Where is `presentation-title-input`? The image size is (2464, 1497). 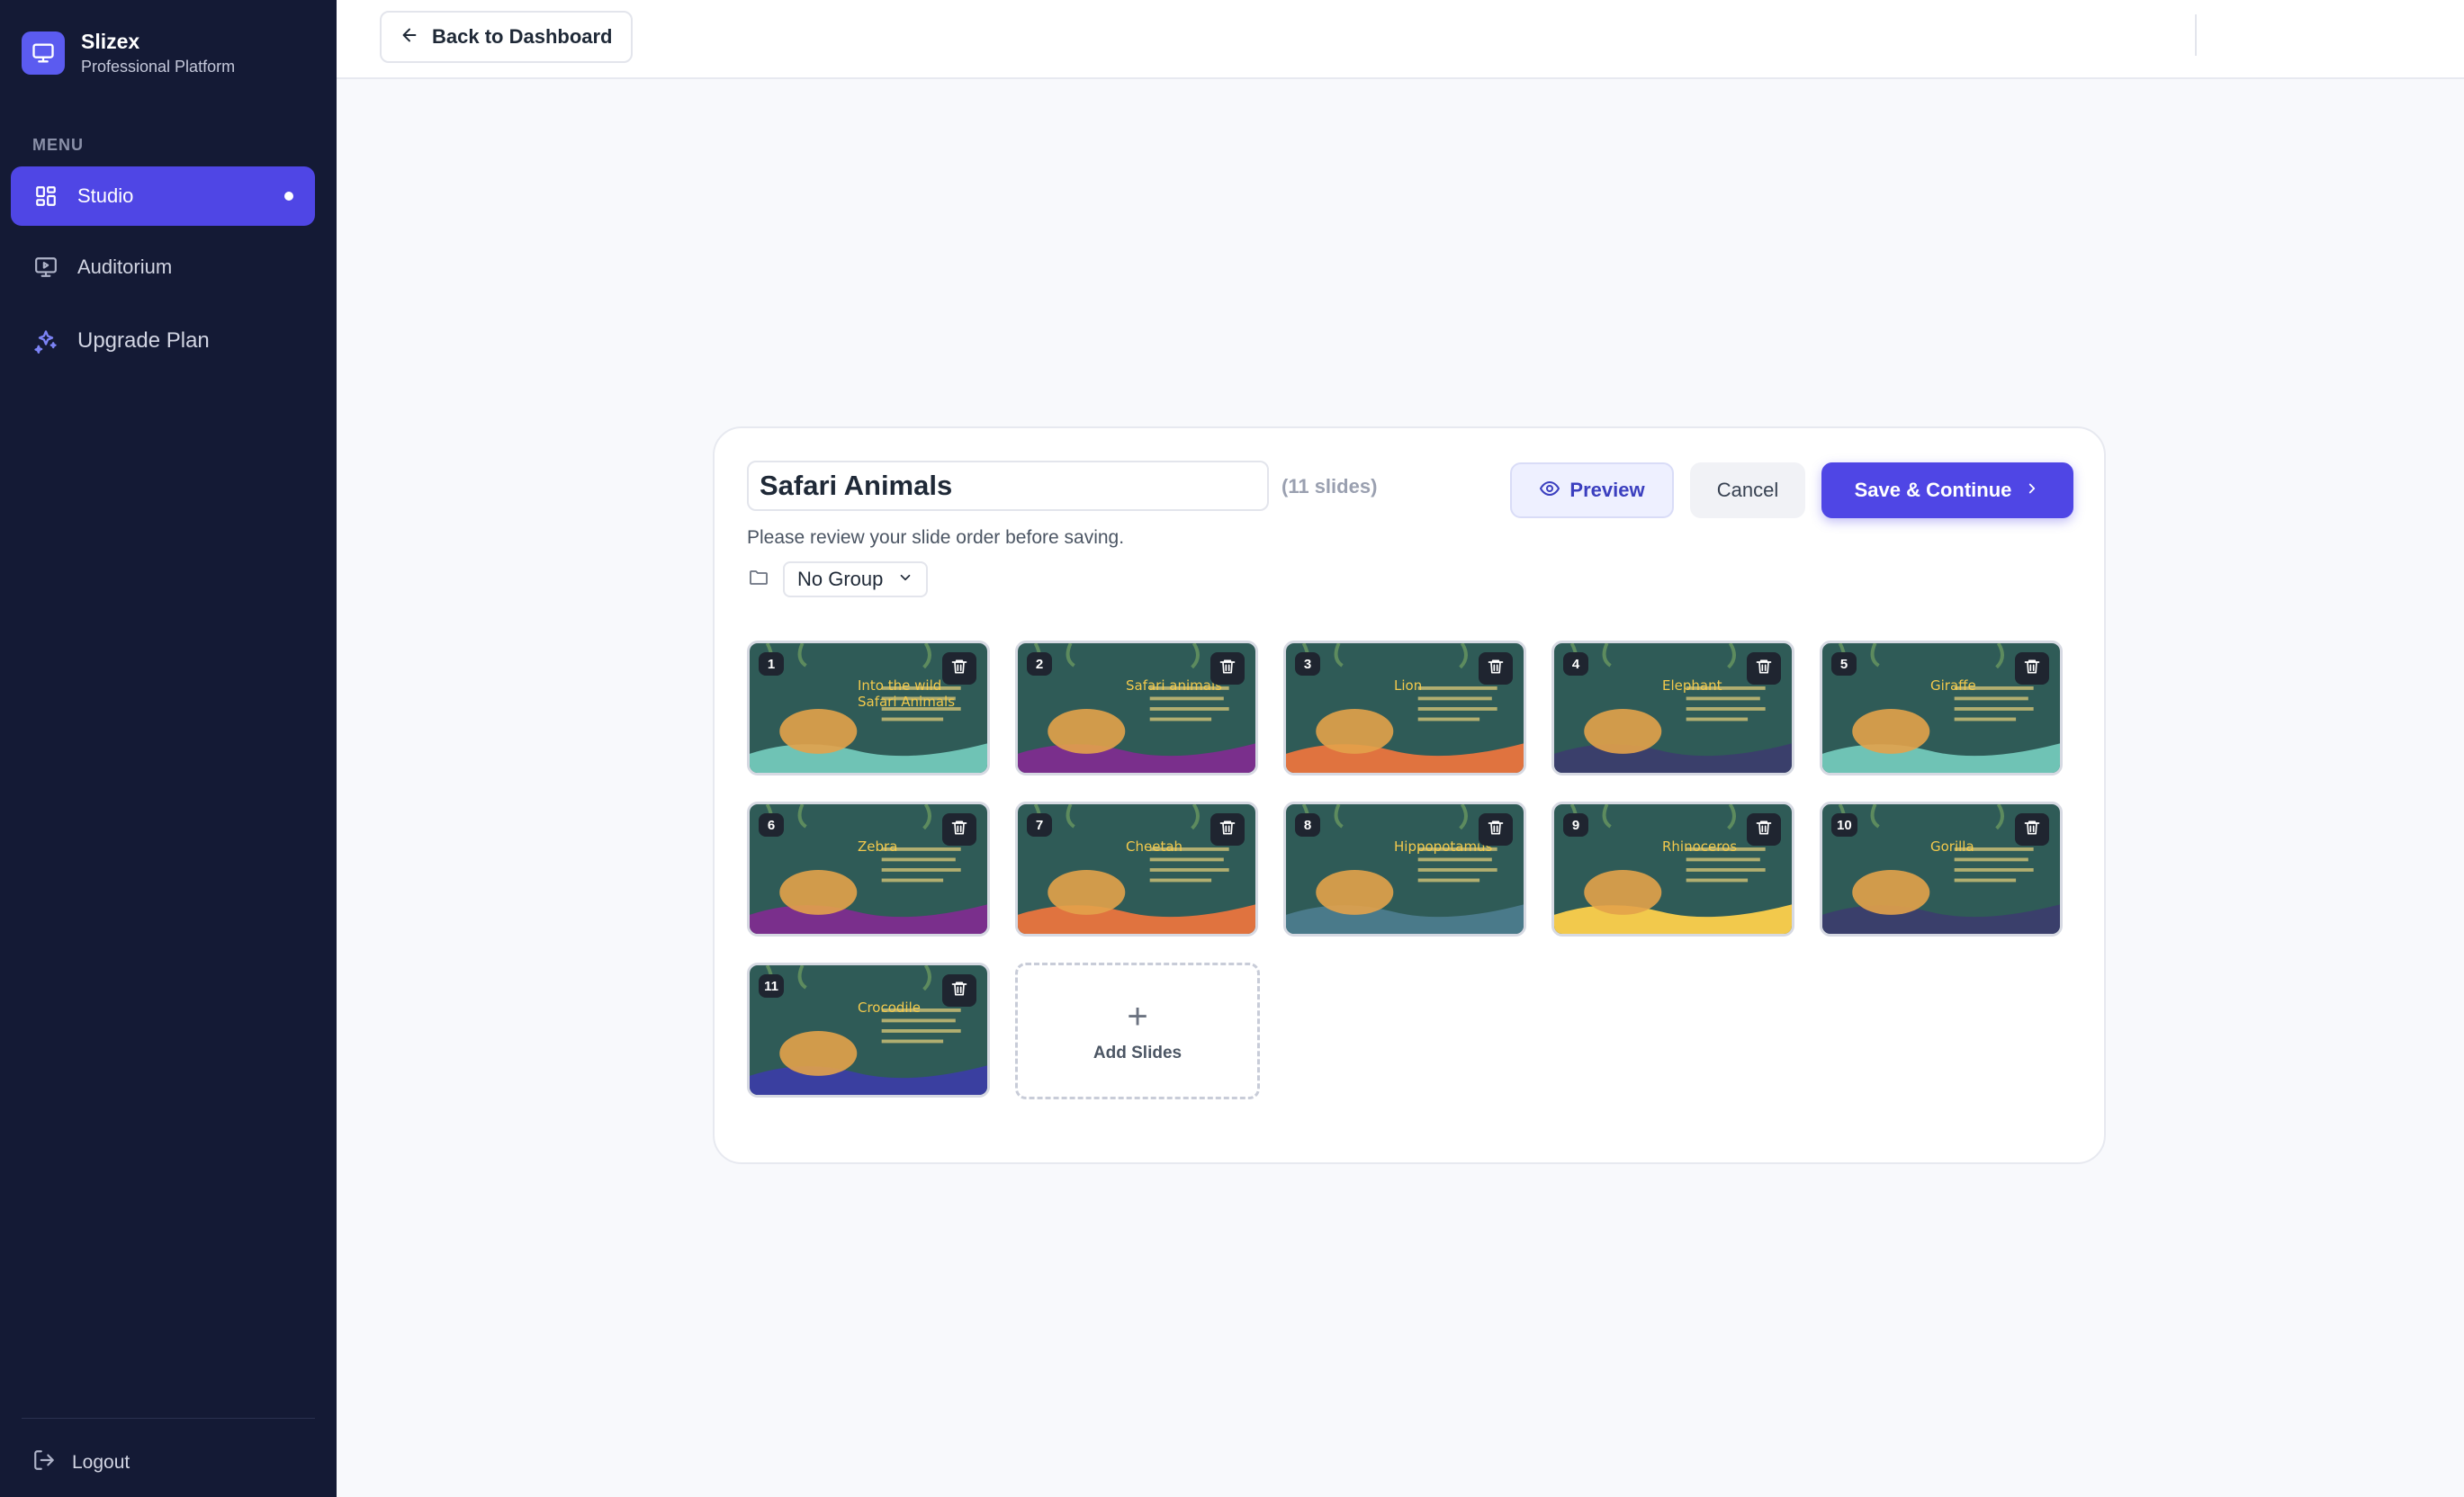 presentation-title-input is located at coordinates (1008, 486).